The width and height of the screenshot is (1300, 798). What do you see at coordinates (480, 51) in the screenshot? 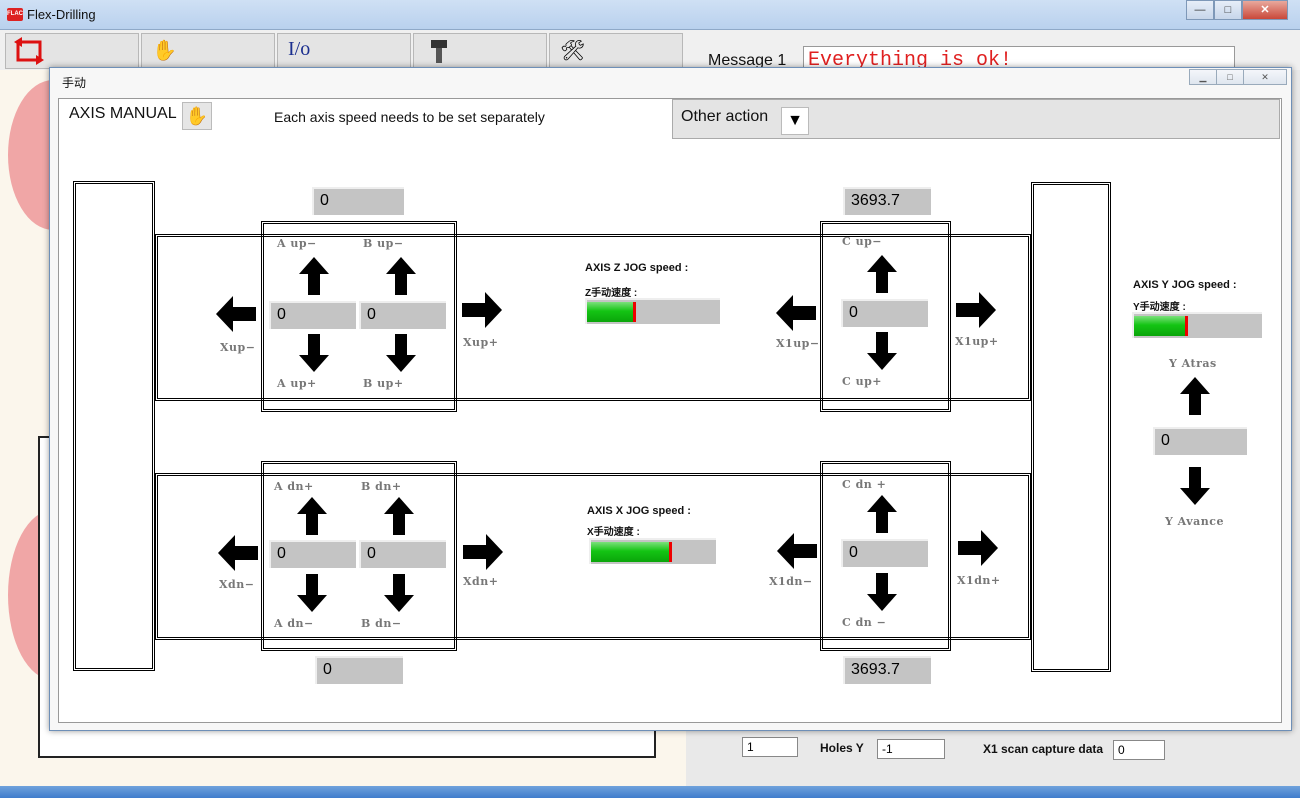
I see `toolbar-drill-button` at bounding box center [480, 51].